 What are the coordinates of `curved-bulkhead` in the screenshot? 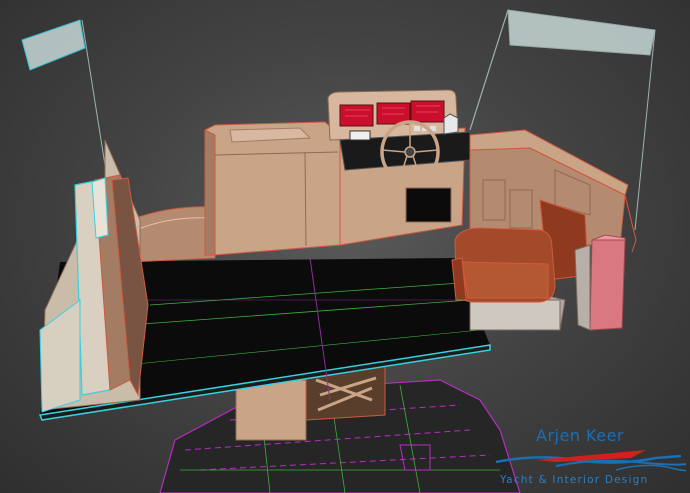 It's located at (172, 234).